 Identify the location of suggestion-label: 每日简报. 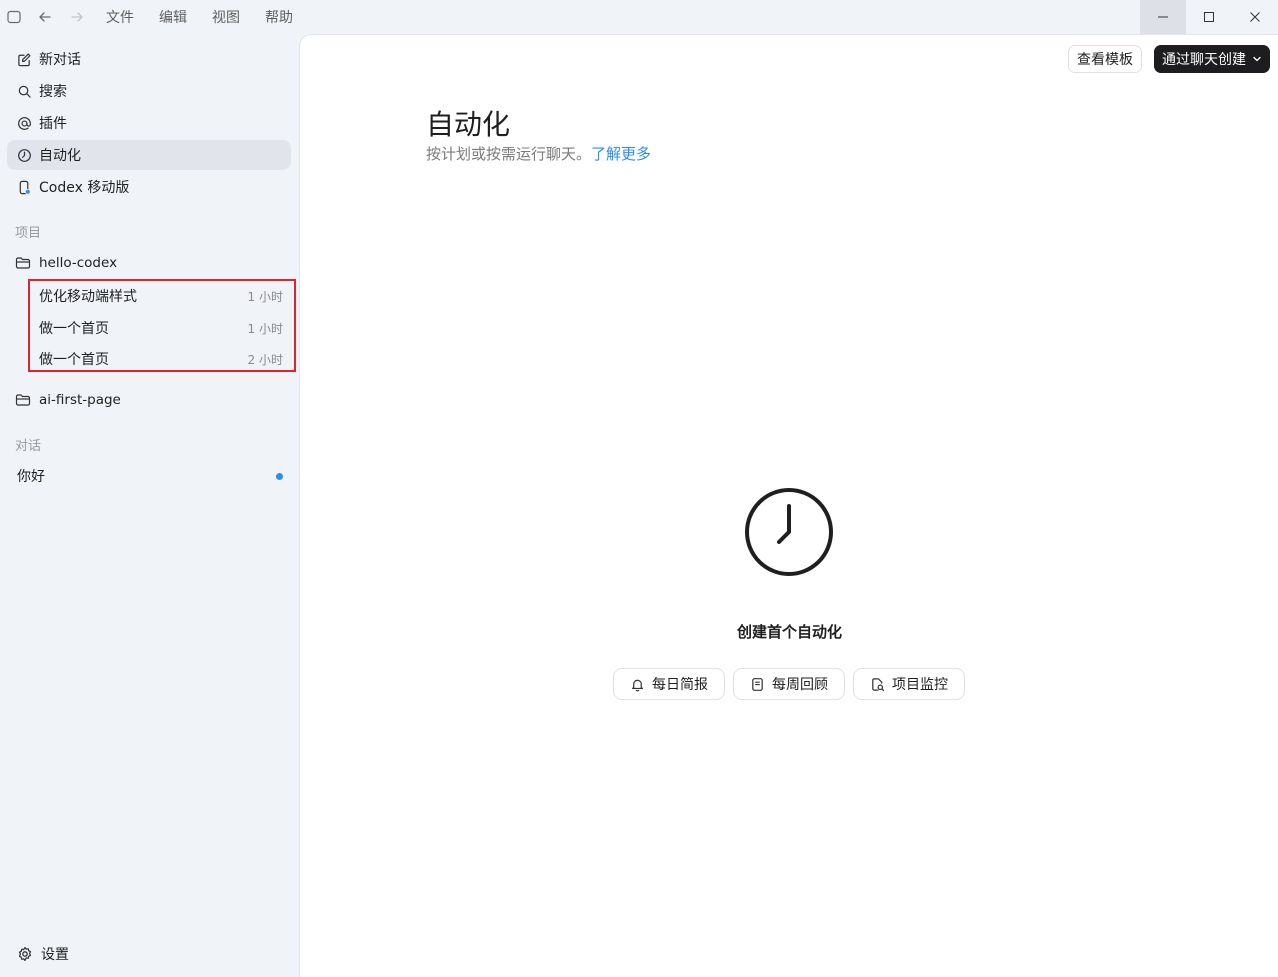
(680, 685).